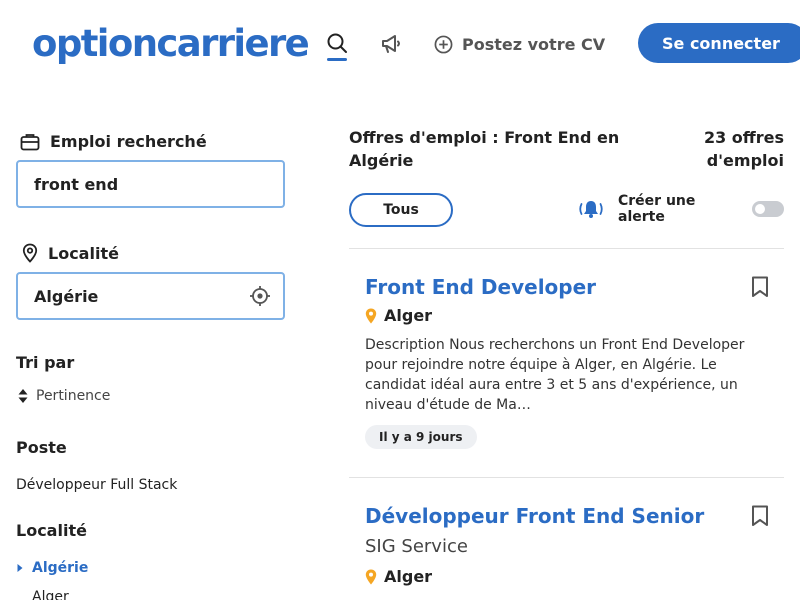  Describe the element at coordinates (30, 253) in the screenshot. I see `map-pin-icon` at that location.